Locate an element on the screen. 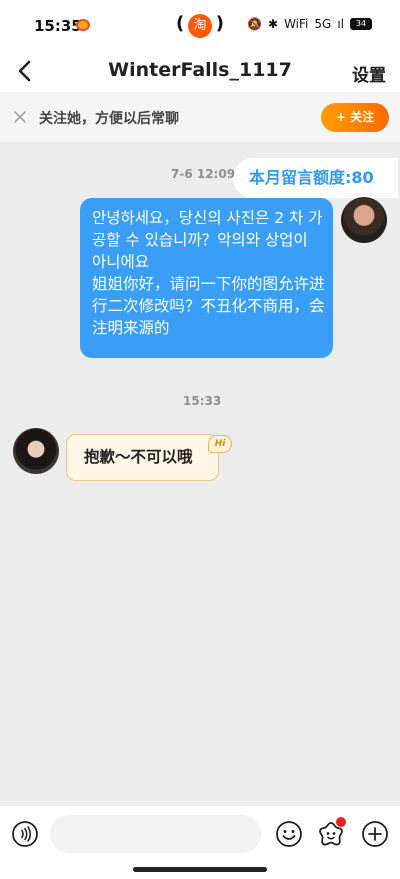 Image resolution: width=400 pixels, height=879 pixels. taobao-icon: 淘 is located at coordinates (200, 26).